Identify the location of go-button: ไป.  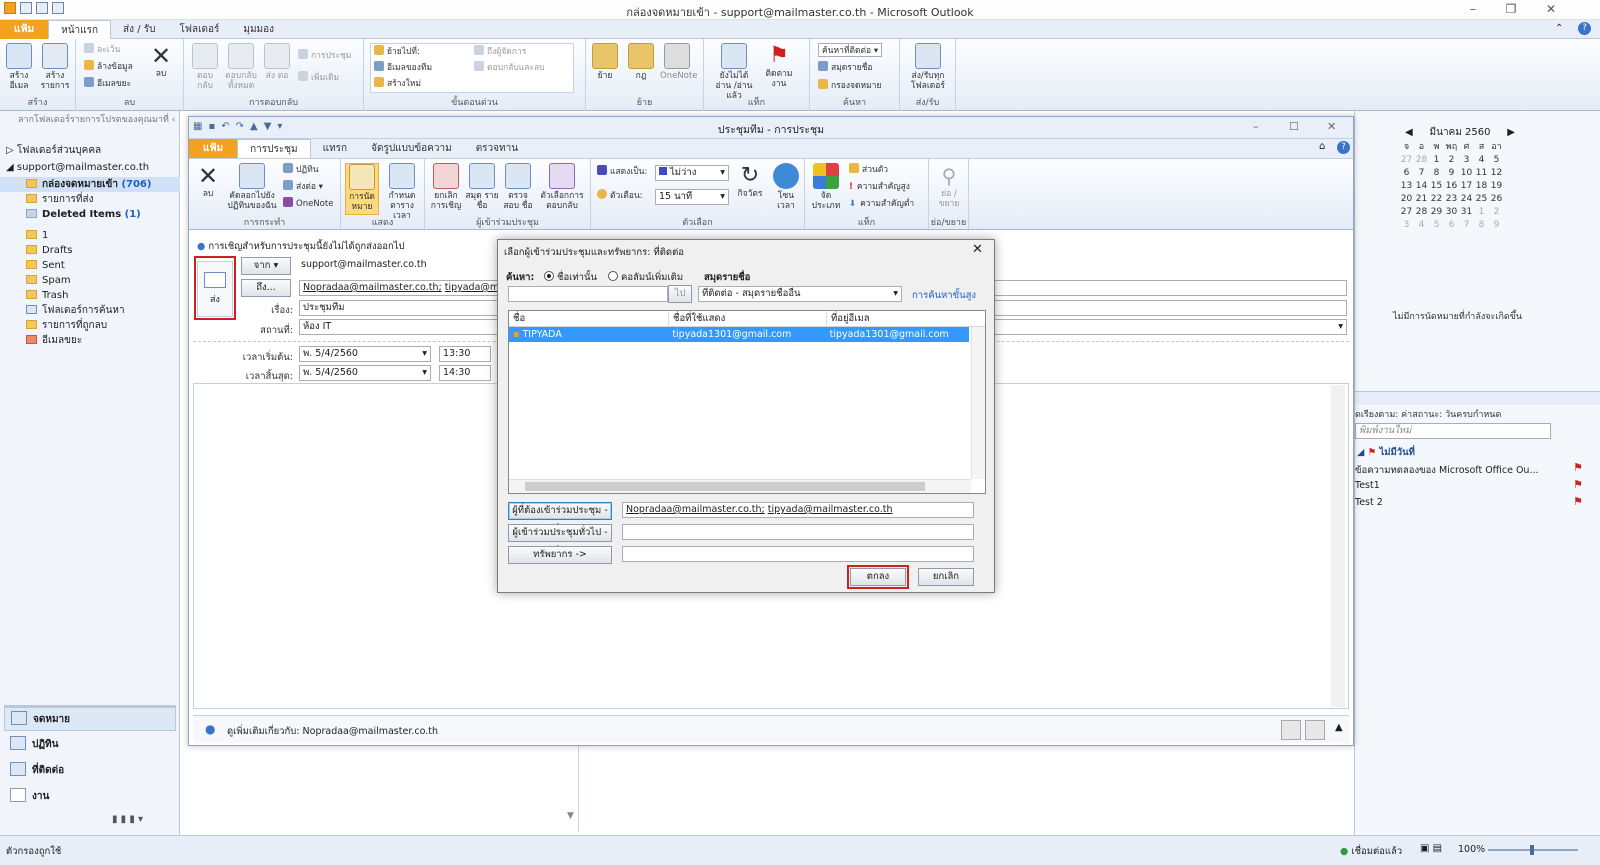
(680, 294).